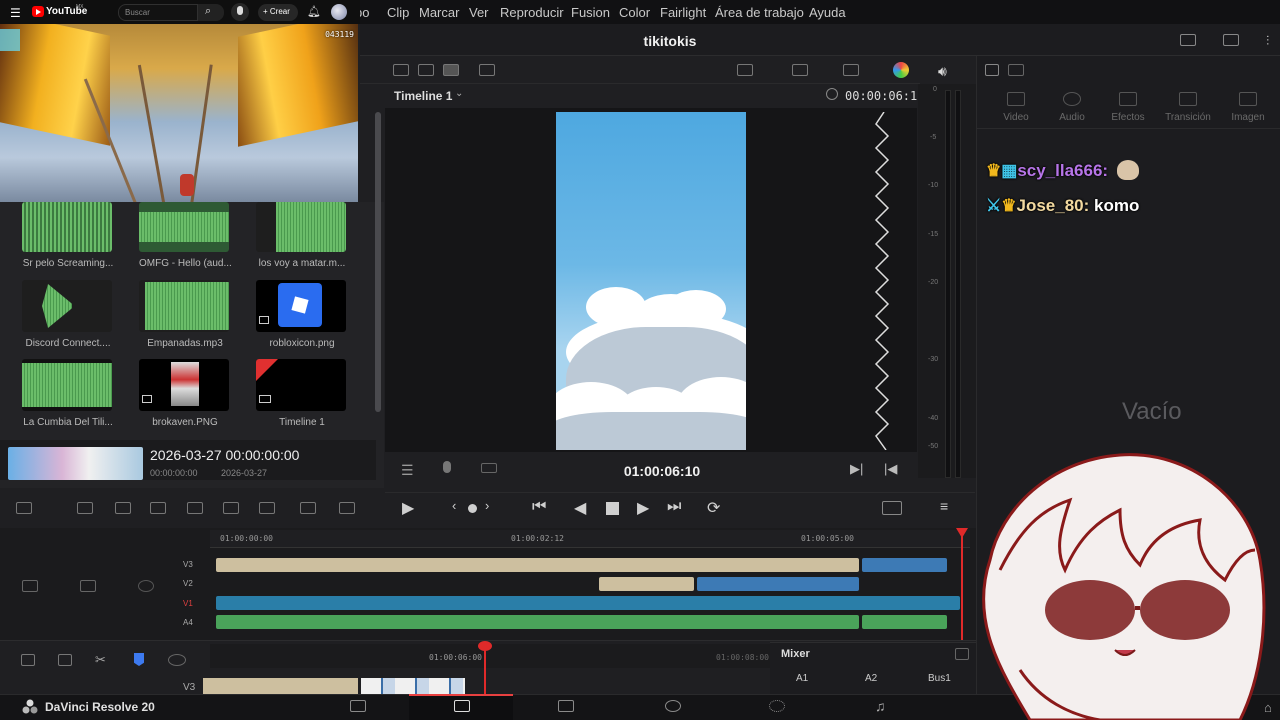 The height and width of the screenshot is (720, 1280). What do you see at coordinates (942, 71) in the screenshot?
I see `speaker-icon: 🔊︎` at bounding box center [942, 71].